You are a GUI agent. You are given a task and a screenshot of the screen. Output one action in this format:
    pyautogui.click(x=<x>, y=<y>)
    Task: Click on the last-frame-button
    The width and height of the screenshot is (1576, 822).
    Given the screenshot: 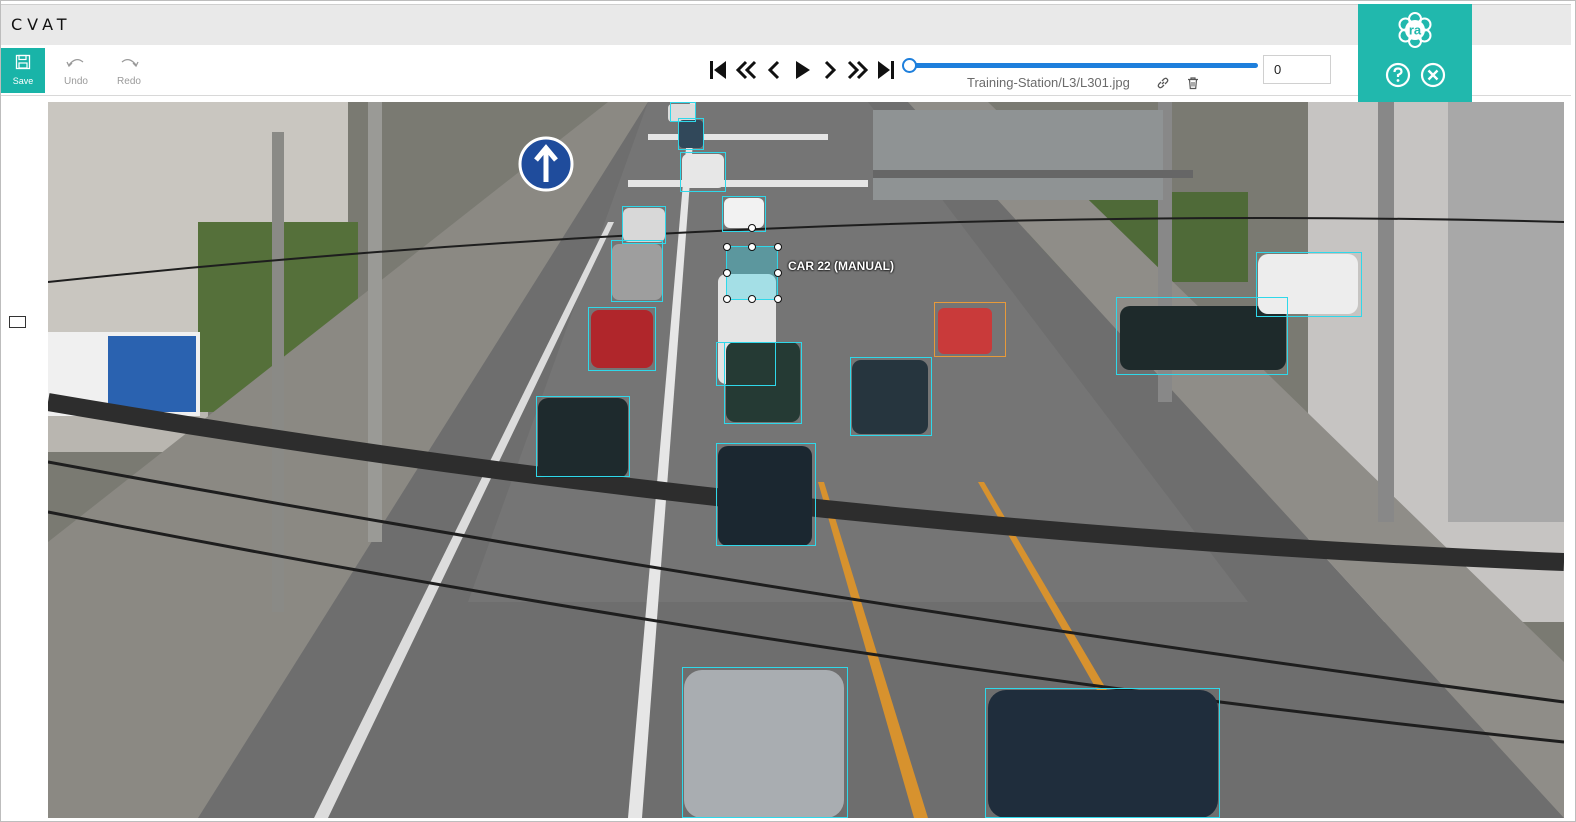 What is the action you would take?
    pyautogui.click(x=886, y=70)
    